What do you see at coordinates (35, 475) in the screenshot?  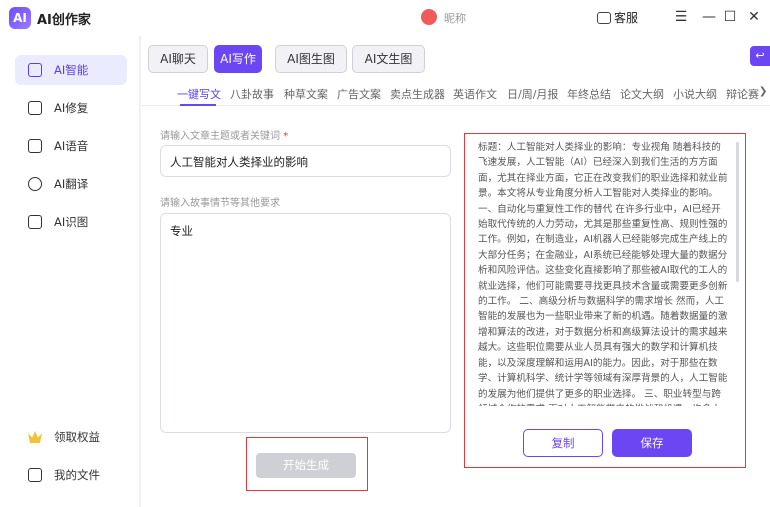 I see `file-icon` at bounding box center [35, 475].